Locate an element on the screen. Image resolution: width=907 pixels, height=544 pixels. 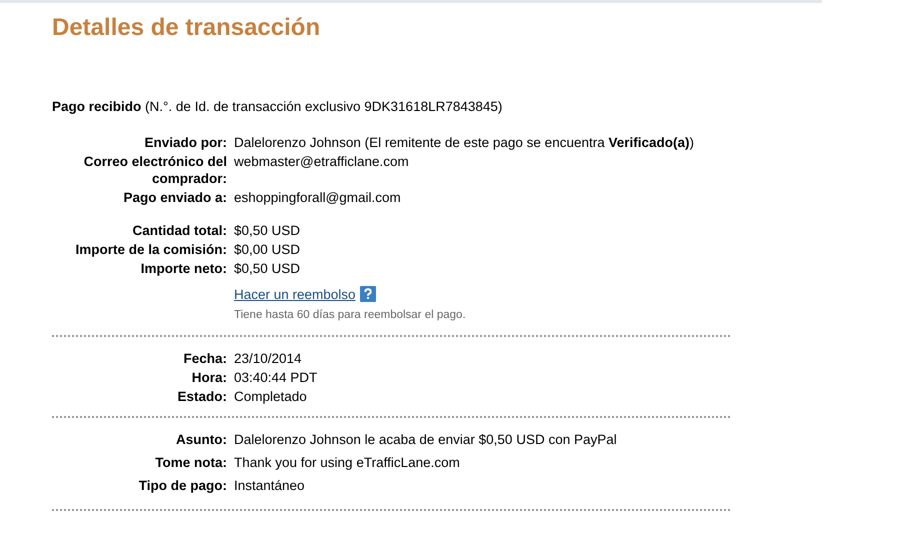
field-label: Importe de la comisión: is located at coordinates (150, 249).